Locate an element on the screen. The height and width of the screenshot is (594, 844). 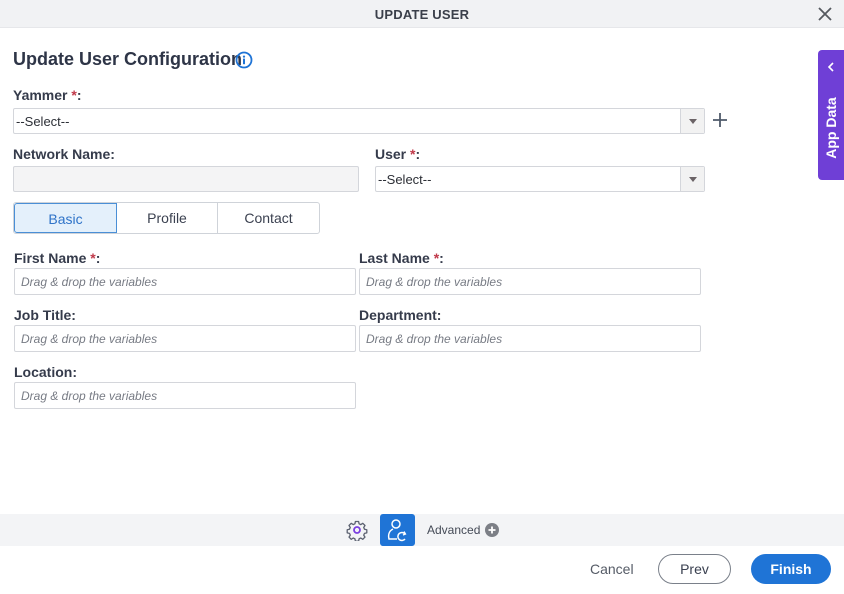
first-name-label-text: First Name is located at coordinates (50, 258).